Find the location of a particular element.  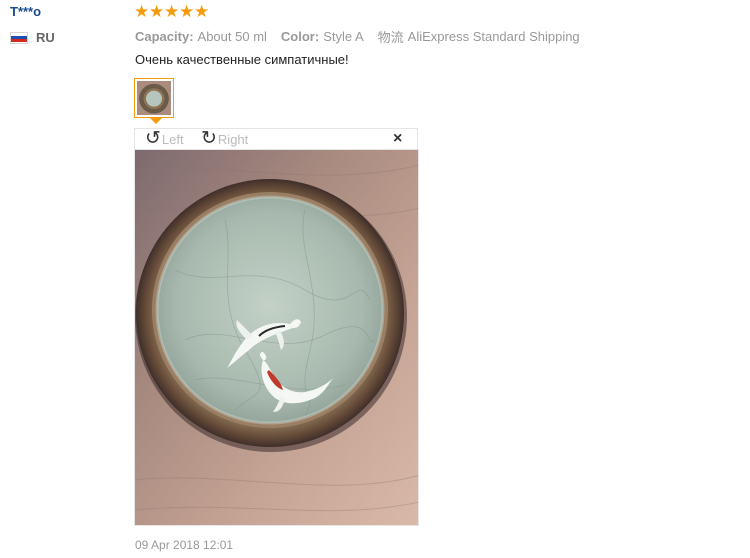

capacity-label: Capacity: is located at coordinates (164, 36).